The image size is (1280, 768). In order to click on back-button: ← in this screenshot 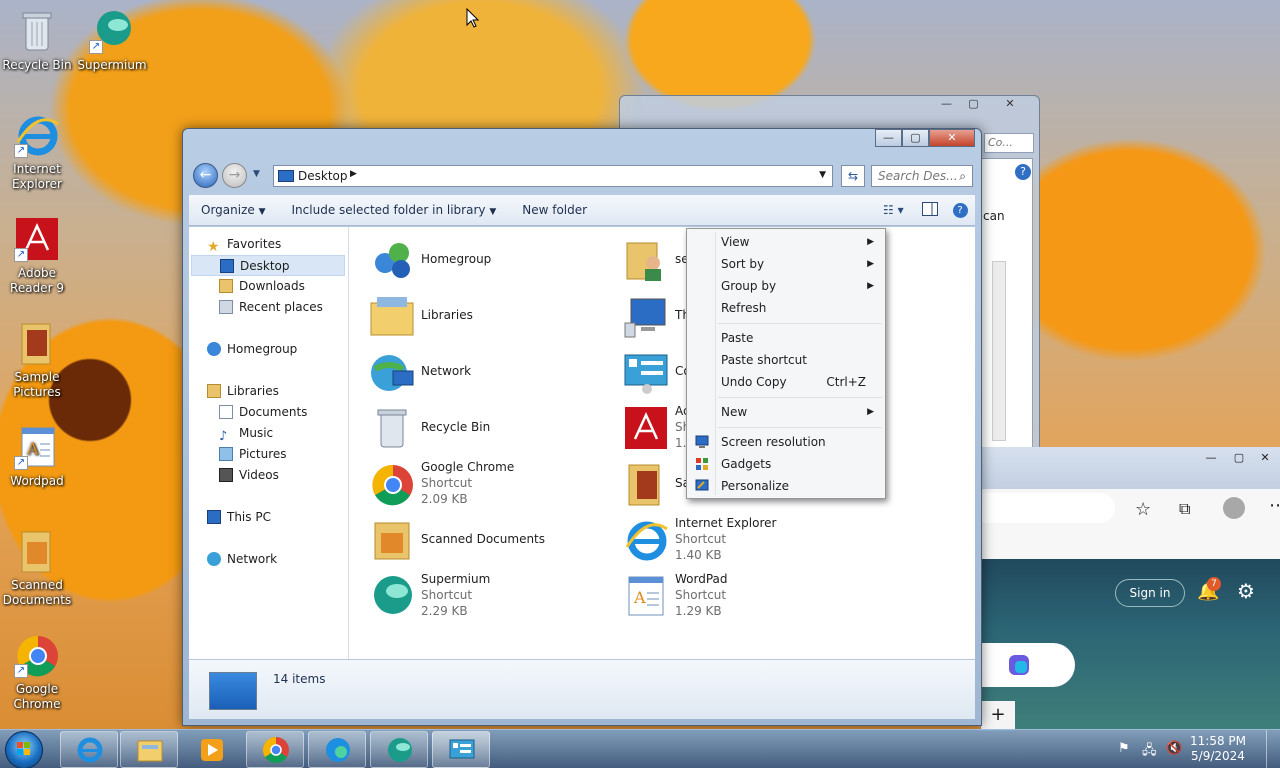, I will do `click(205, 175)`.